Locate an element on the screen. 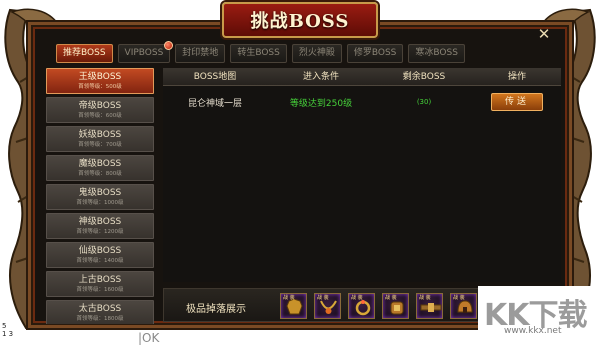  drop-item-helmet: 战 装 is located at coordinates (463, 306).